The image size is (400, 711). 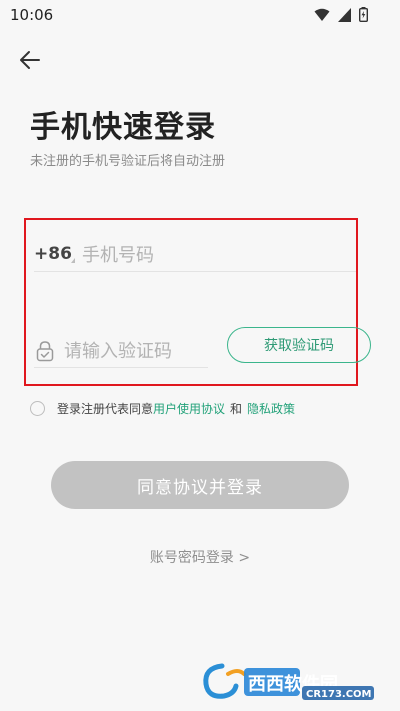 I want to click on page-subtitle: 未注册的手机号验证后将自动注册, so click(x=128, y=161).